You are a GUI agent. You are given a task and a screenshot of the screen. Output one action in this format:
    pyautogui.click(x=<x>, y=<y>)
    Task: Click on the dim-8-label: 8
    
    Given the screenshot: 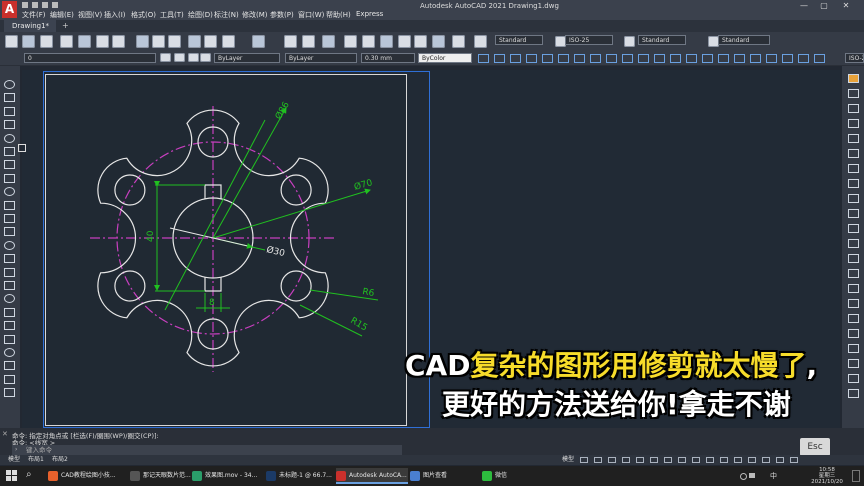 What is the action you would take?
    pyautogui.click(x=212, y=303)
    